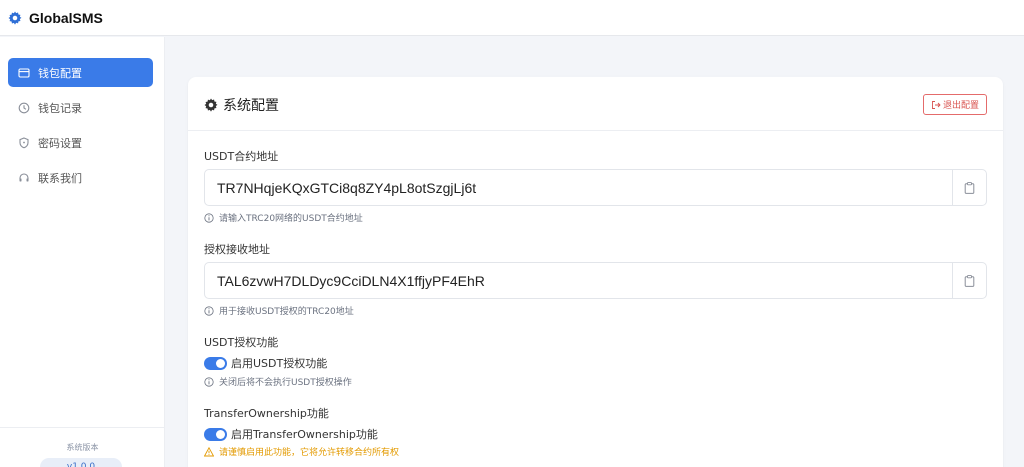 This screenshot has width=1024, height=467. I want to click on switch-label: 启用TransferOwnership功能, so click(304, 434).